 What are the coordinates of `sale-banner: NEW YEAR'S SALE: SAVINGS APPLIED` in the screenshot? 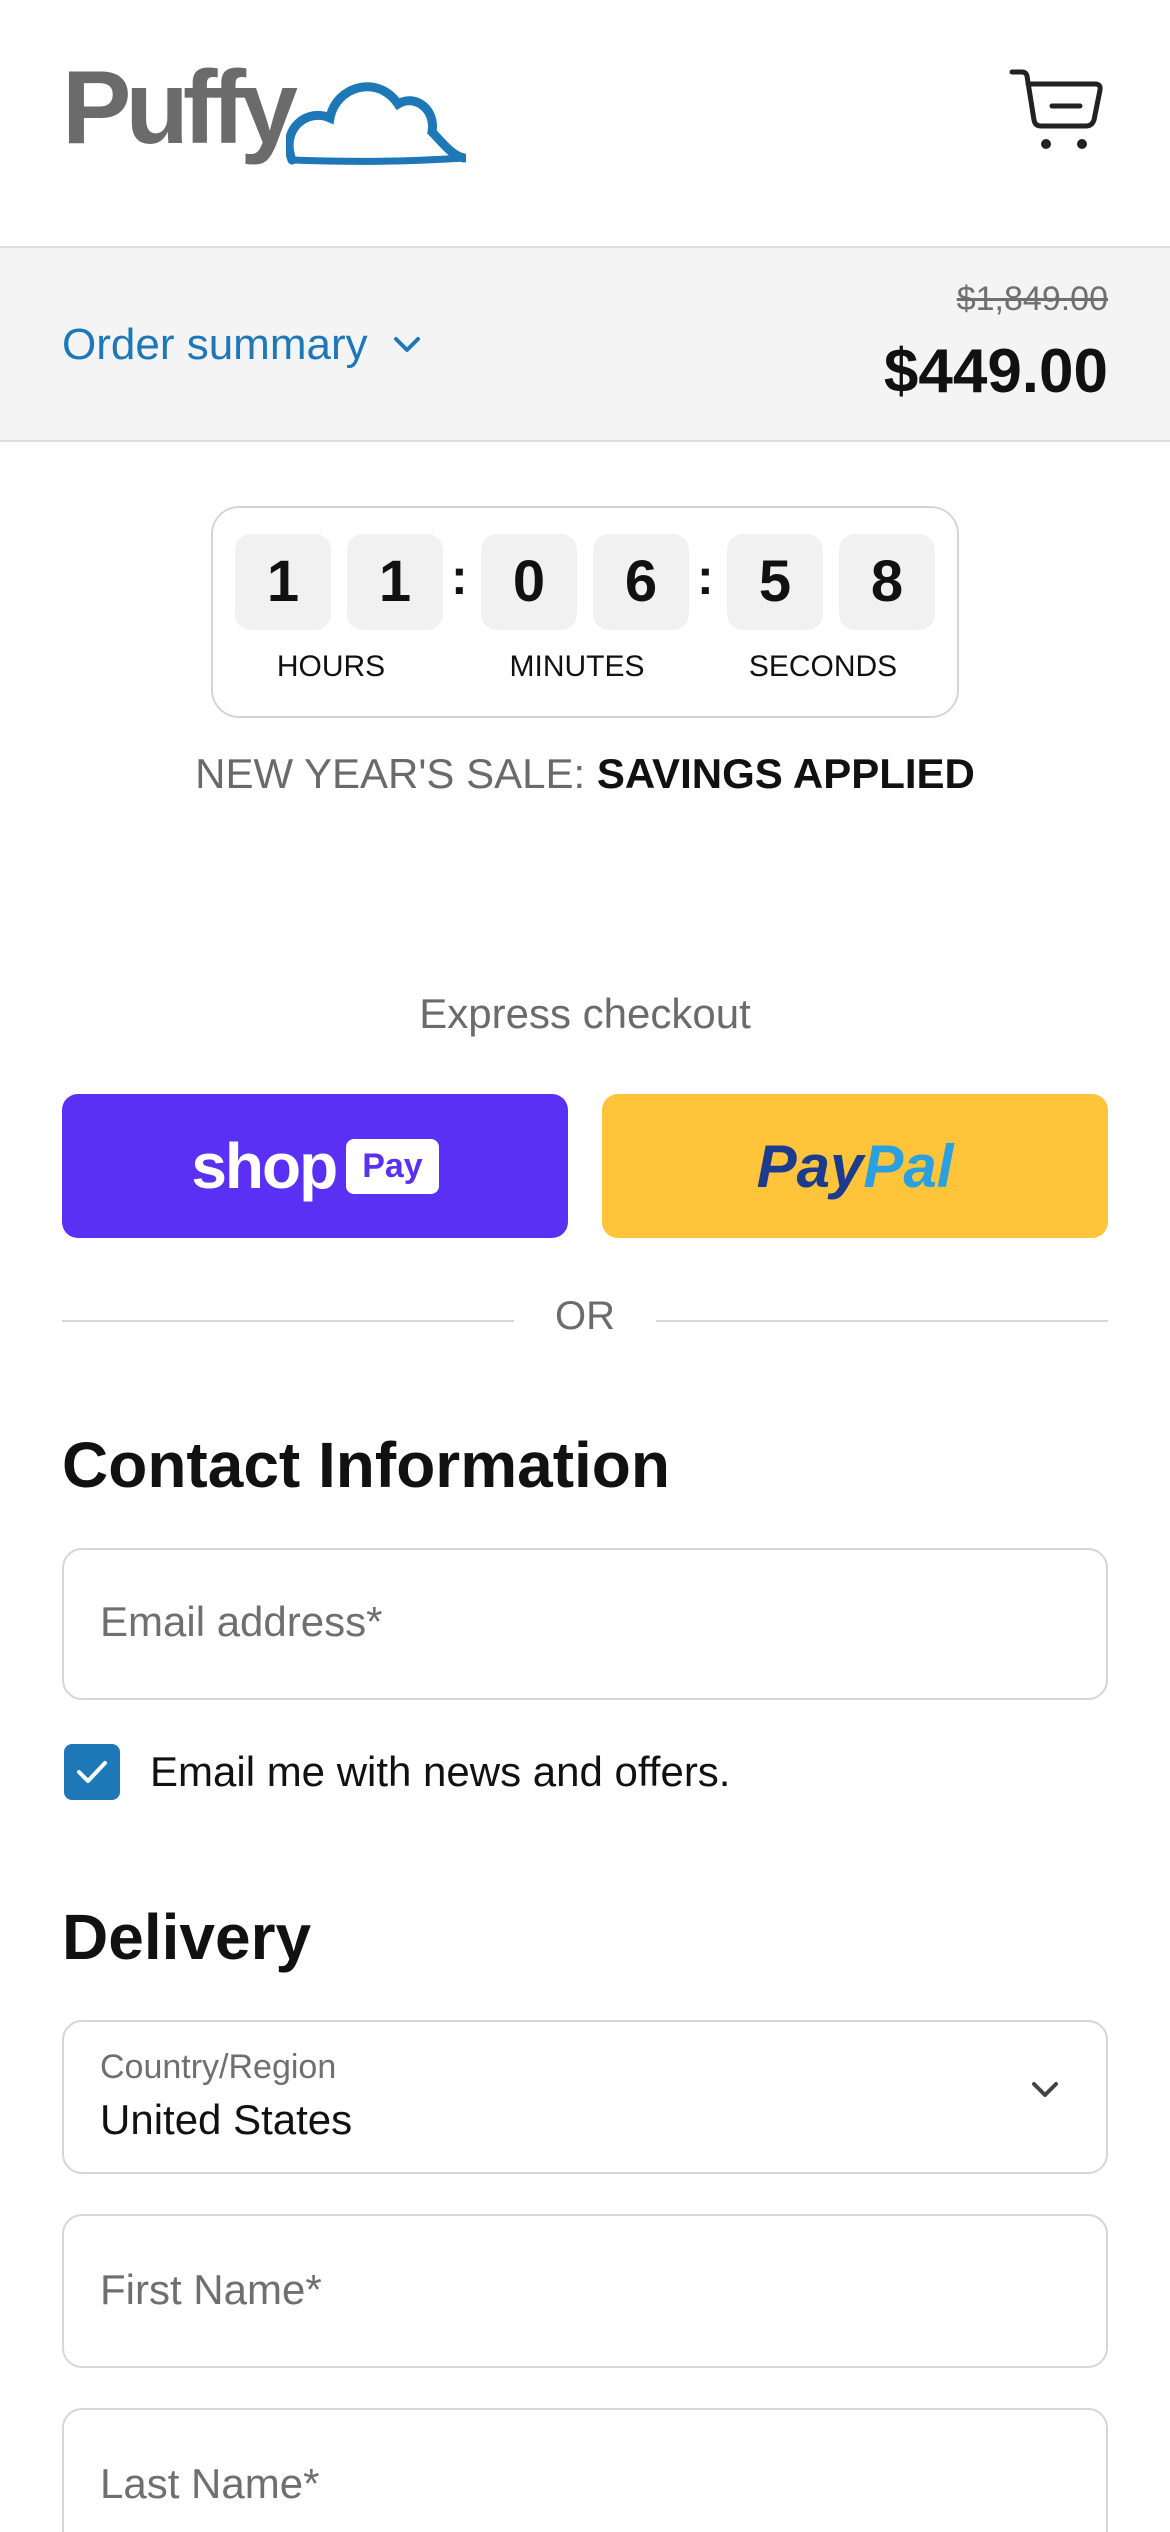 It's located at (585, 774).